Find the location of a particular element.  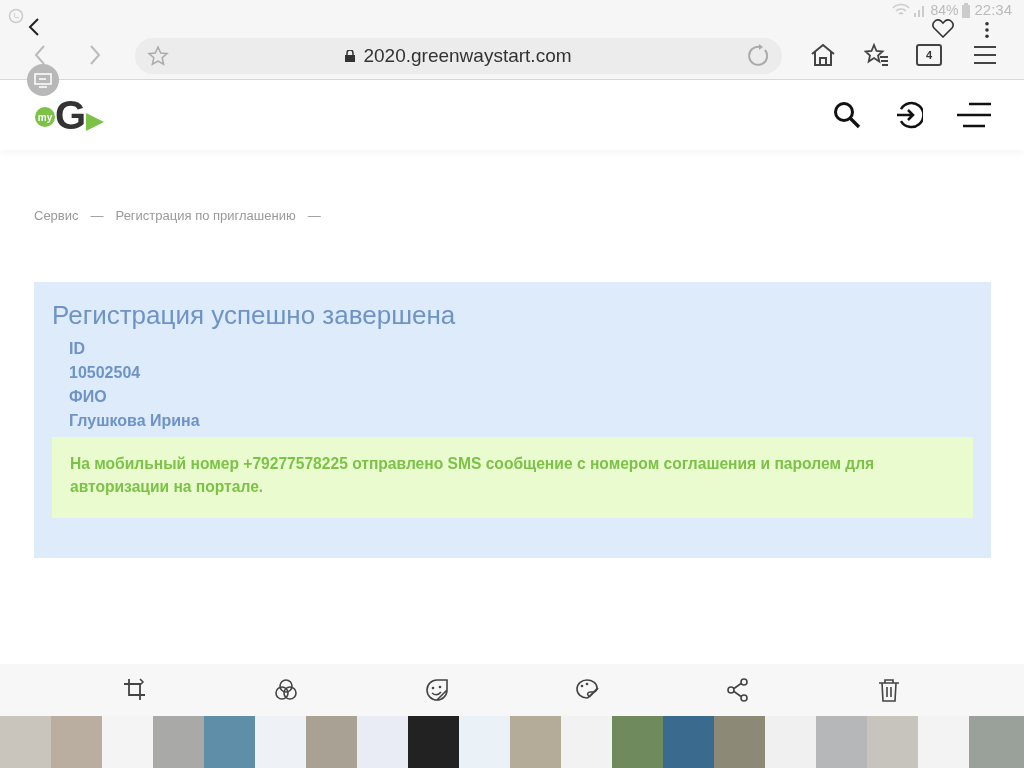

delete-icon is located at coordinates (888, 690).